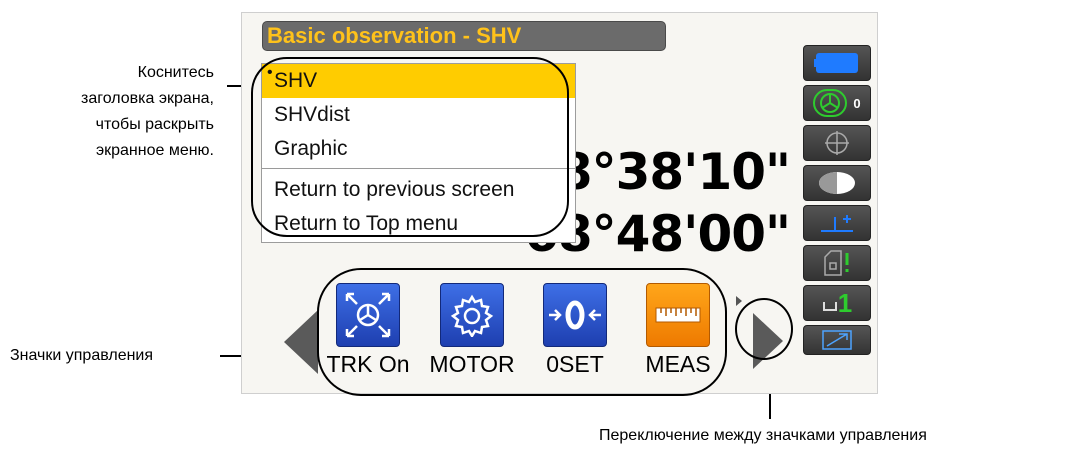 This screenshot has height=450, width=1069. Describe the element at coordinates (175, 72) in the screenshot. I see `menu-hint-line-1: Коснитесь` at that location.